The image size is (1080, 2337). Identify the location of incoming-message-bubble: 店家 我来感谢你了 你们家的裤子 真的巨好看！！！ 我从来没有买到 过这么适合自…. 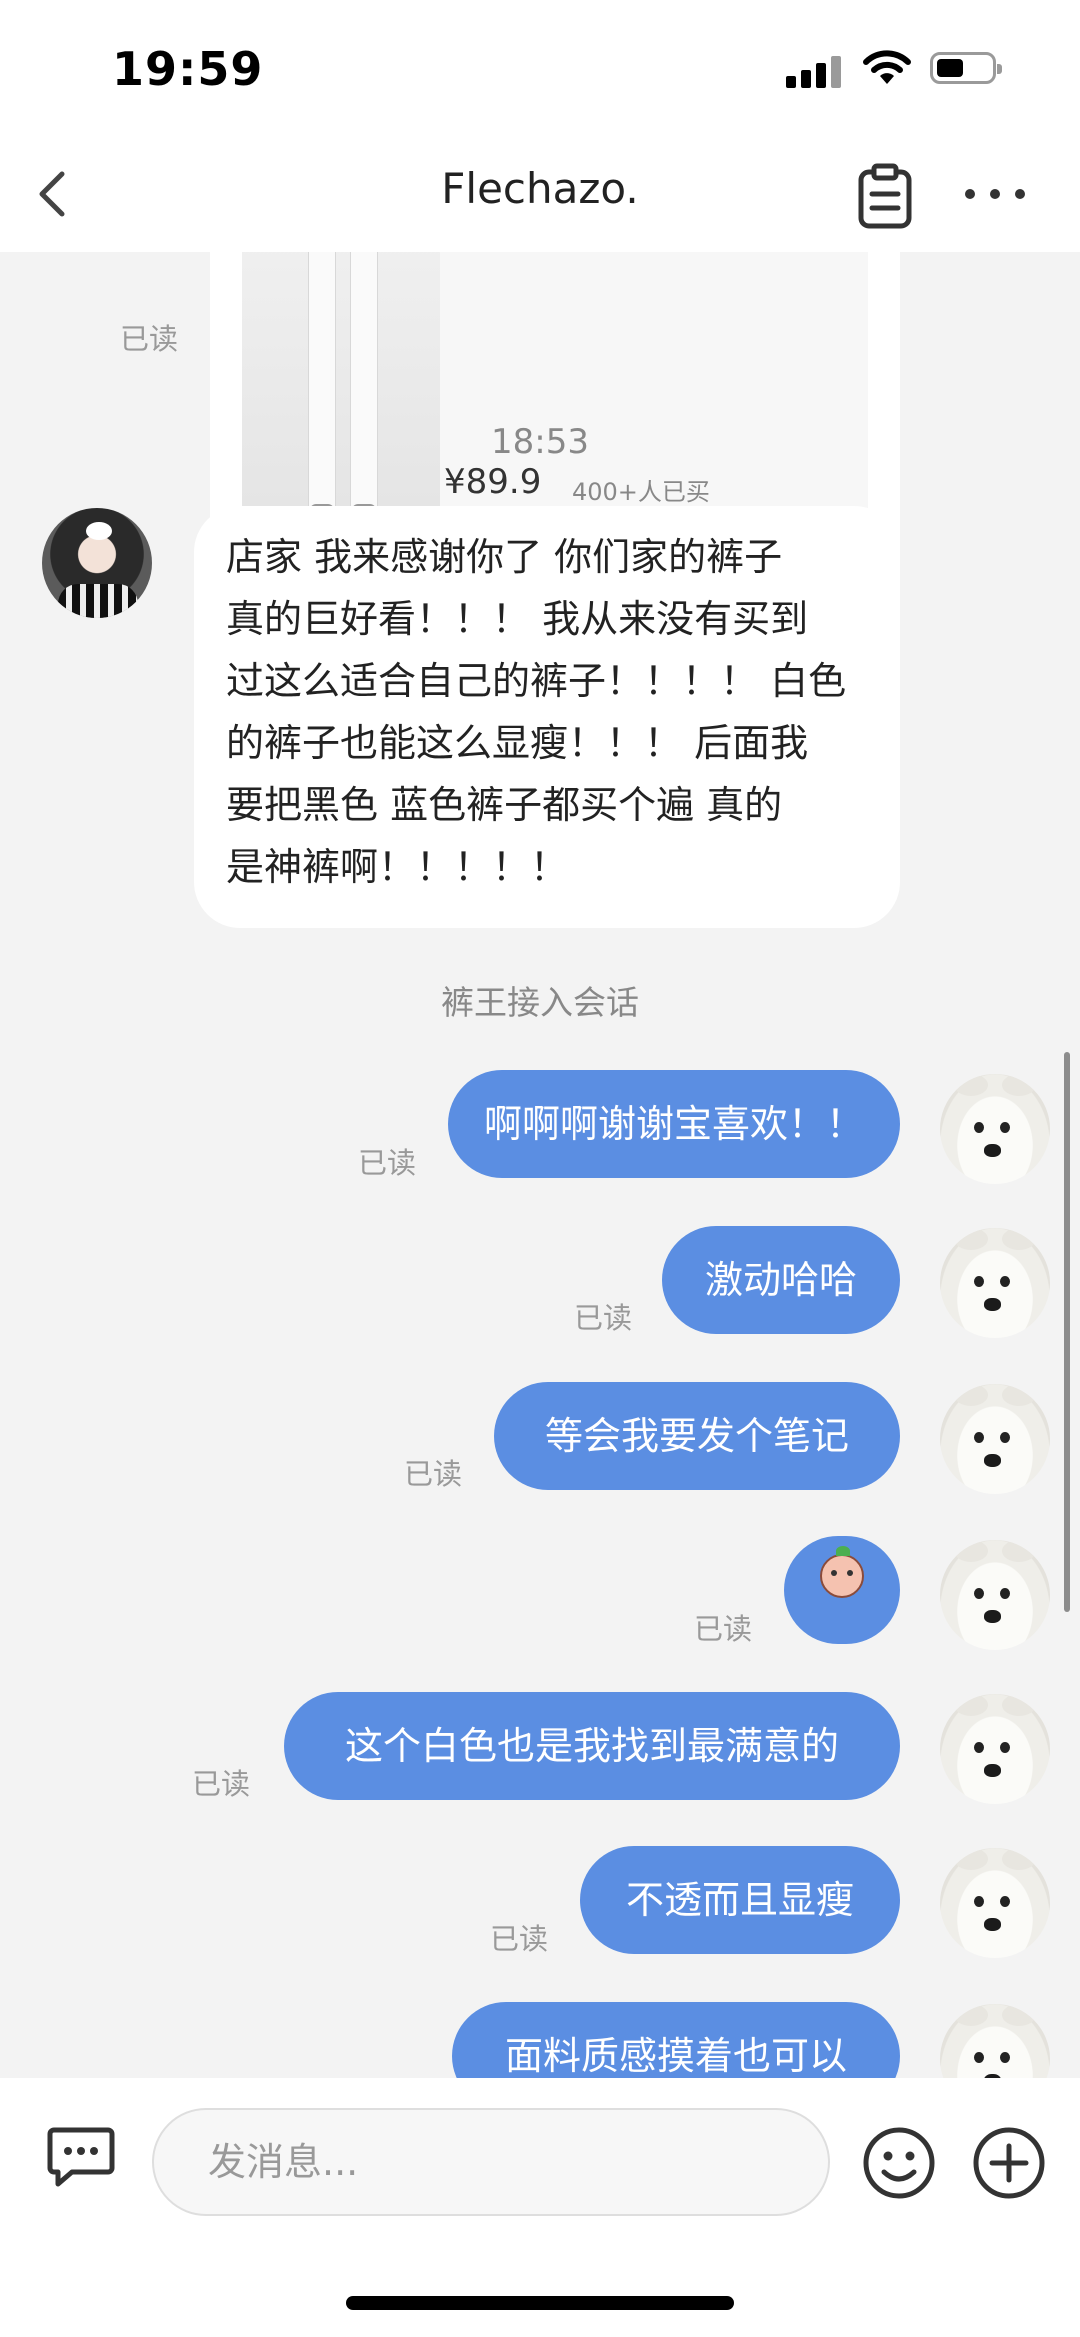
(547, 717).